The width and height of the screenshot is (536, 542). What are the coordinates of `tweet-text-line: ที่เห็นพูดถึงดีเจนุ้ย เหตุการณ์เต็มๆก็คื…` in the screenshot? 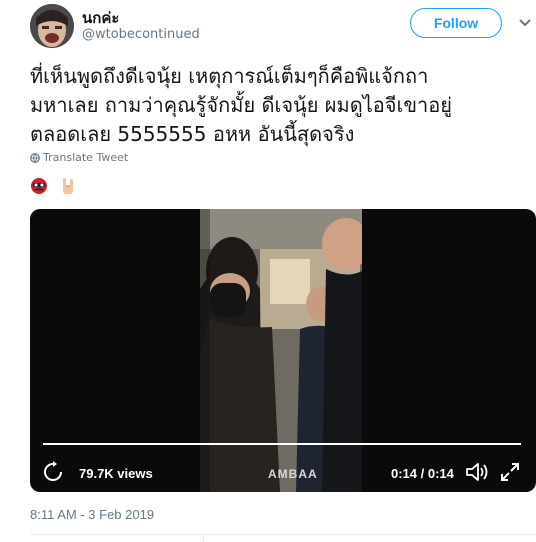 It's located at (229, 76).